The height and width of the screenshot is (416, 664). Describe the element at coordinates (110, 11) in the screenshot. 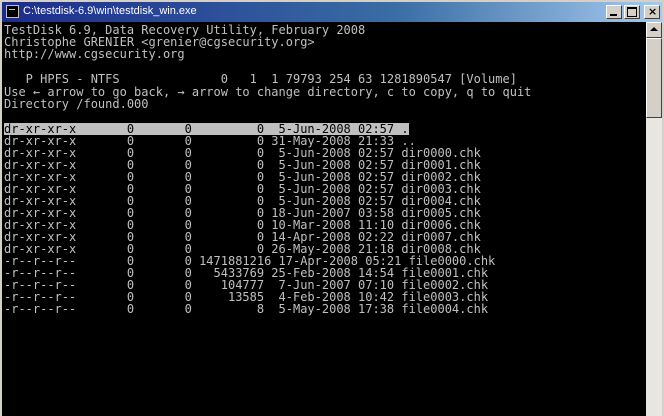

I see `window-title: C:\testdisk-6.9\win\testdisk_win.exe` at that location.